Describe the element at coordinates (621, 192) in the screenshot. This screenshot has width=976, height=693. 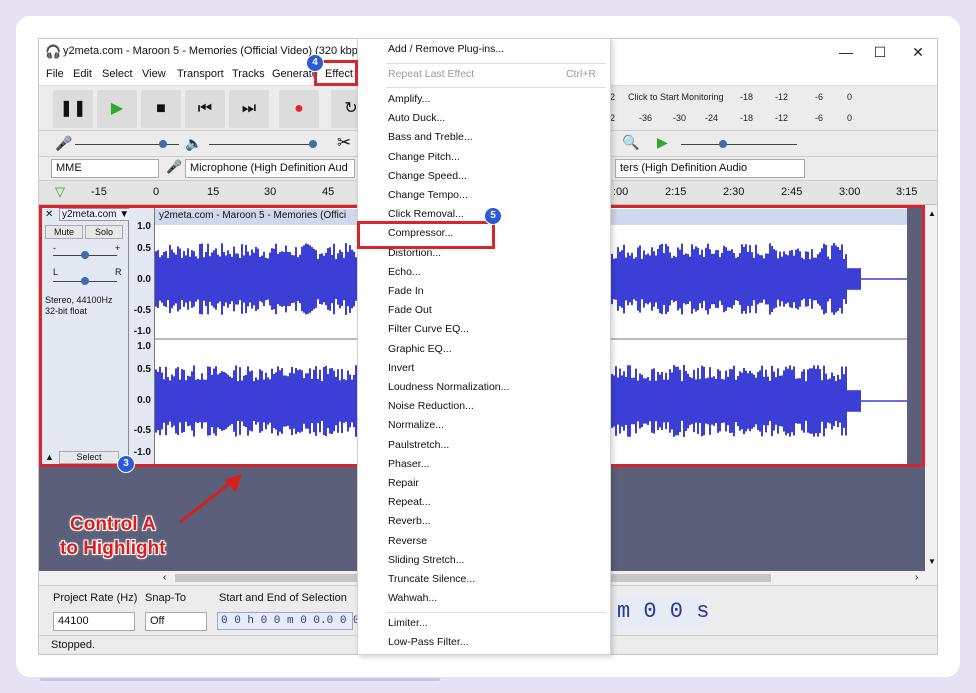
I see `timeline-tick: :00` at that location.